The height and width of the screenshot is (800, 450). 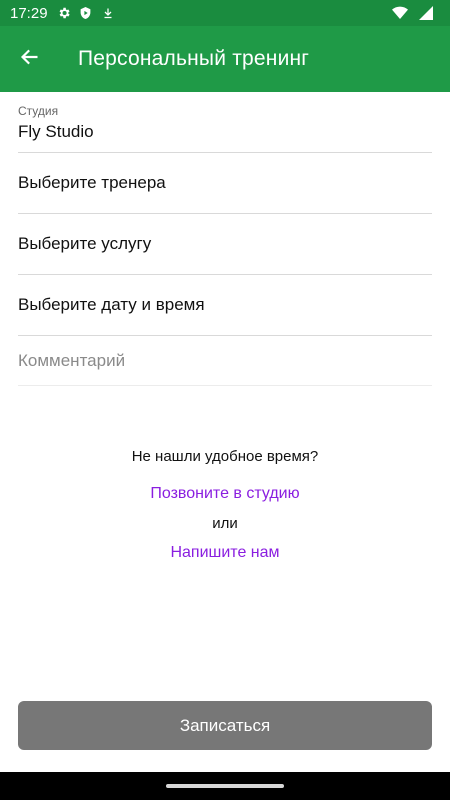 I want to click on status-bar: 17:29, so click(x=225, y=13).